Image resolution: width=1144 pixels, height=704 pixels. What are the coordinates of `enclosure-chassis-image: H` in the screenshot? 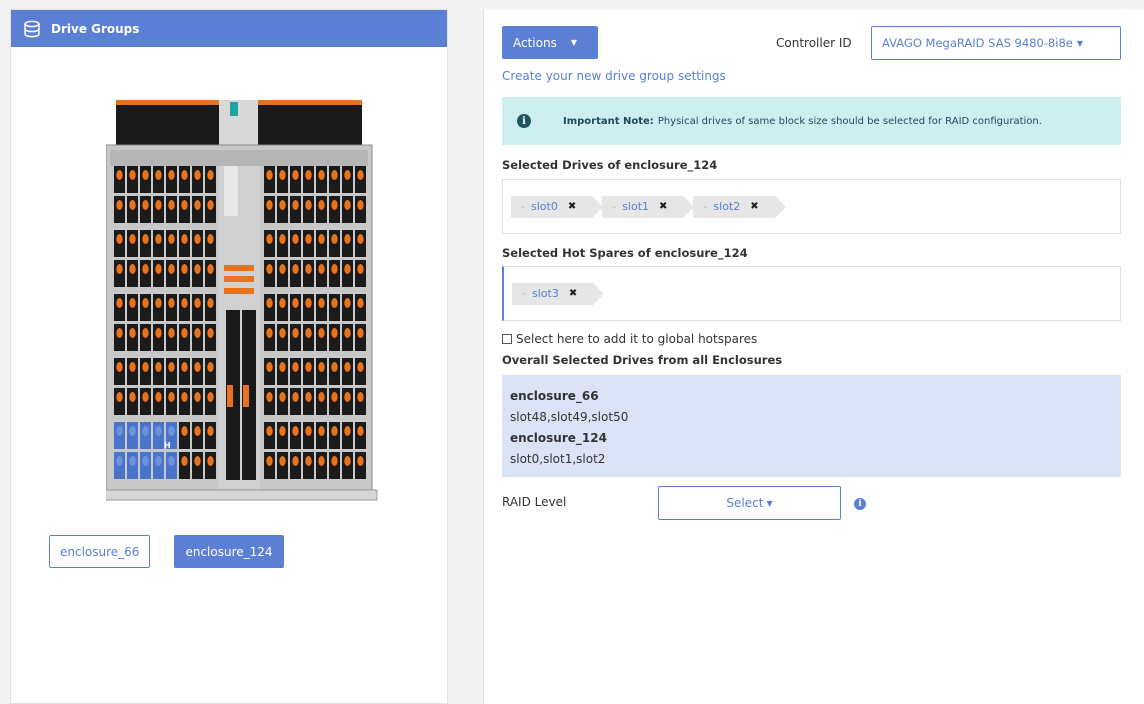 It's located at (241, 310).